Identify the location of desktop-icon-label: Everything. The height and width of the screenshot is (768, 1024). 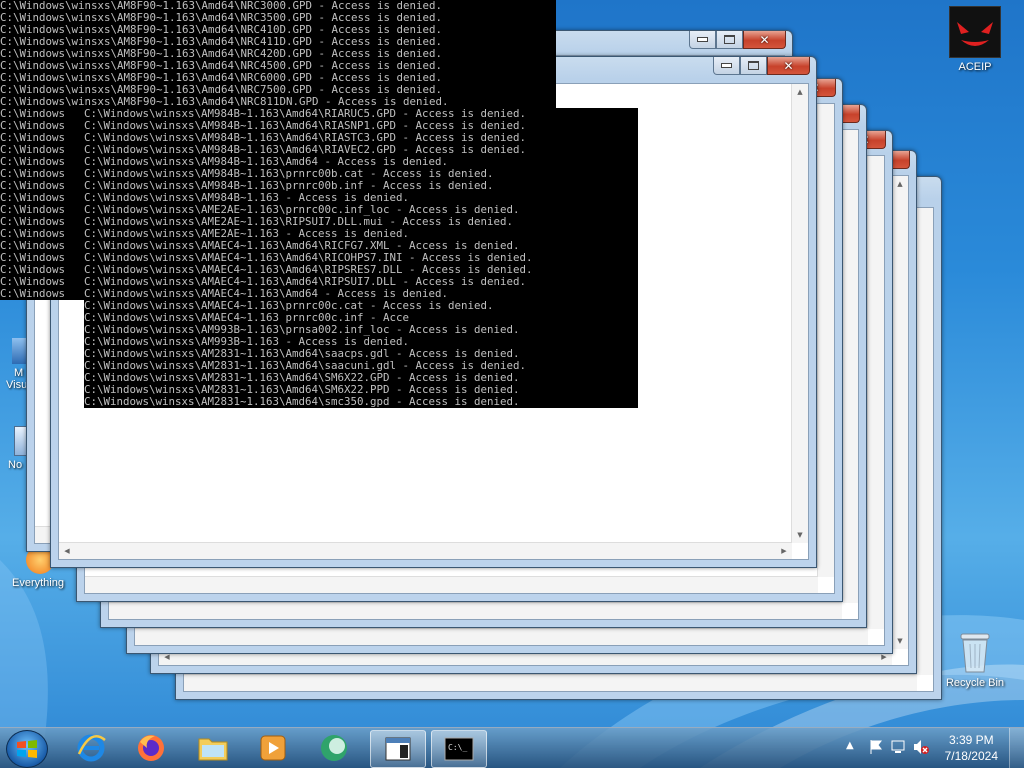
(38, 583).